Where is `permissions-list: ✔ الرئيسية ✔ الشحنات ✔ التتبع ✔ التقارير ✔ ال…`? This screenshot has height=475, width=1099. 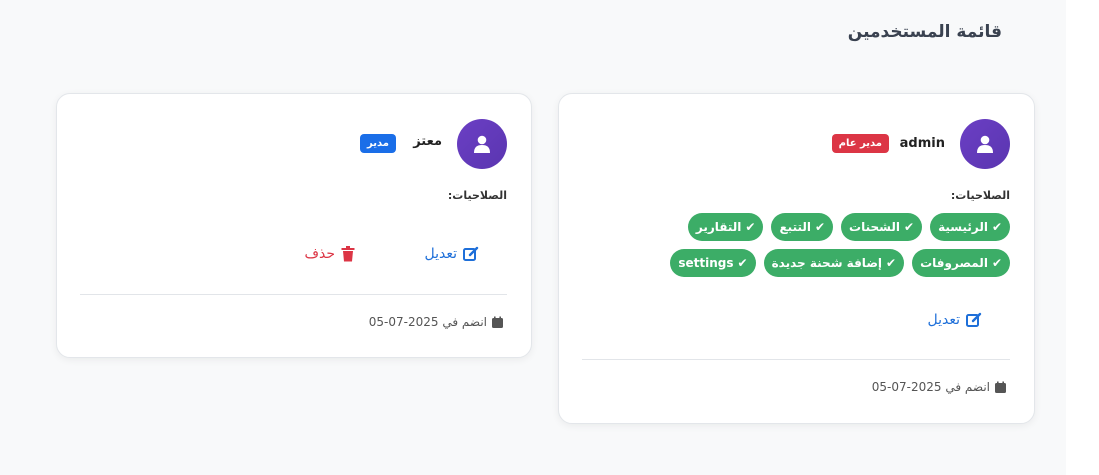
permissions-list: ✔ الرئيسية ✔ الشحنات ✔ التتبع ✔ التقارير ✔ ال… is located at coordinates (820, 245).